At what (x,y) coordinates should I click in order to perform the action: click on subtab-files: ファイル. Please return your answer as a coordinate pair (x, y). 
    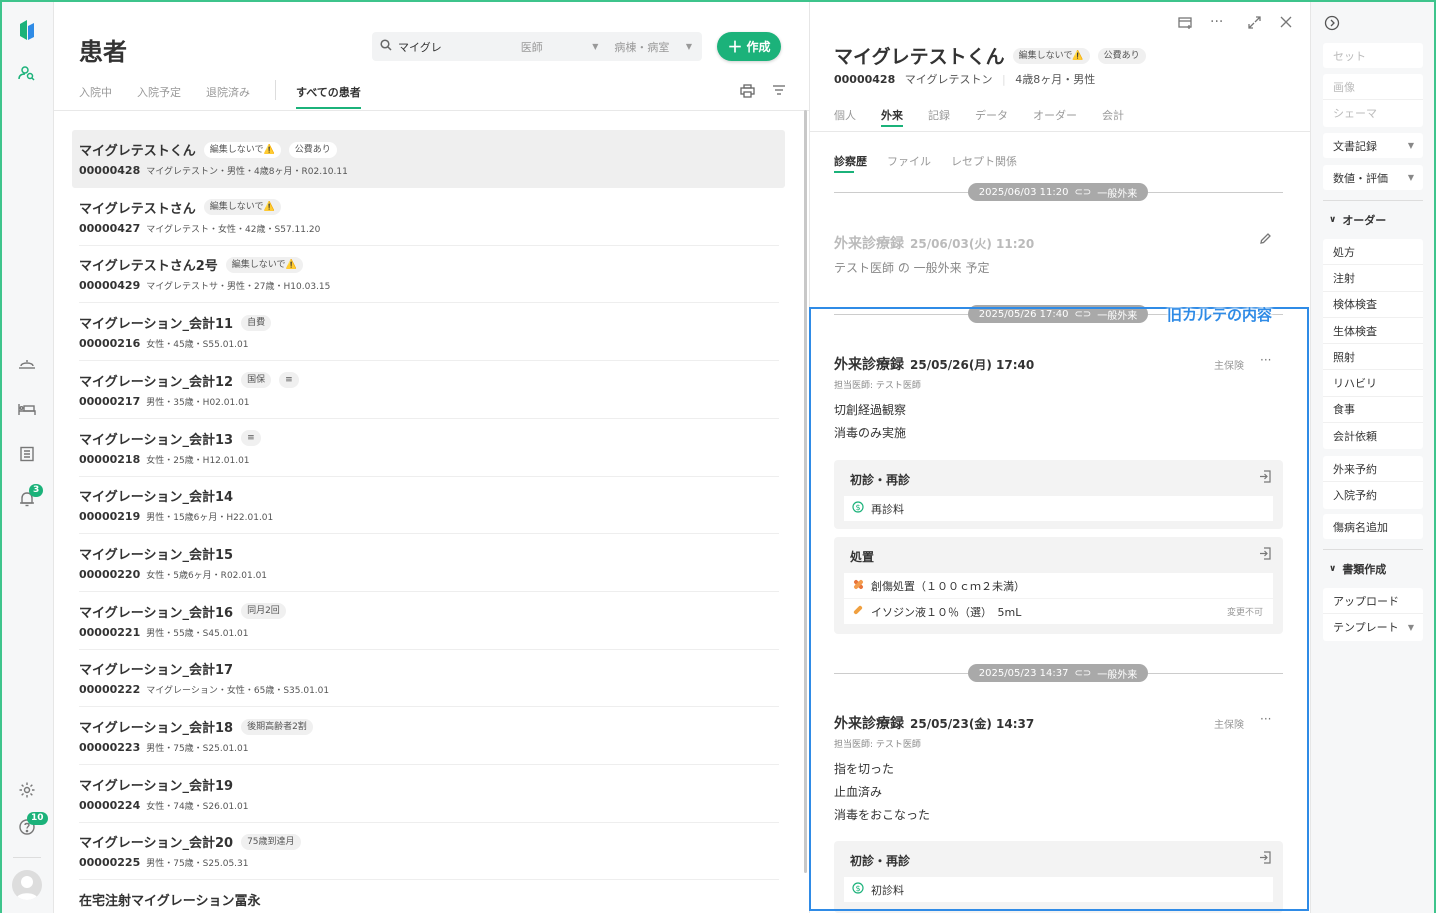
    Looking at the image, I should click on (909, 161).